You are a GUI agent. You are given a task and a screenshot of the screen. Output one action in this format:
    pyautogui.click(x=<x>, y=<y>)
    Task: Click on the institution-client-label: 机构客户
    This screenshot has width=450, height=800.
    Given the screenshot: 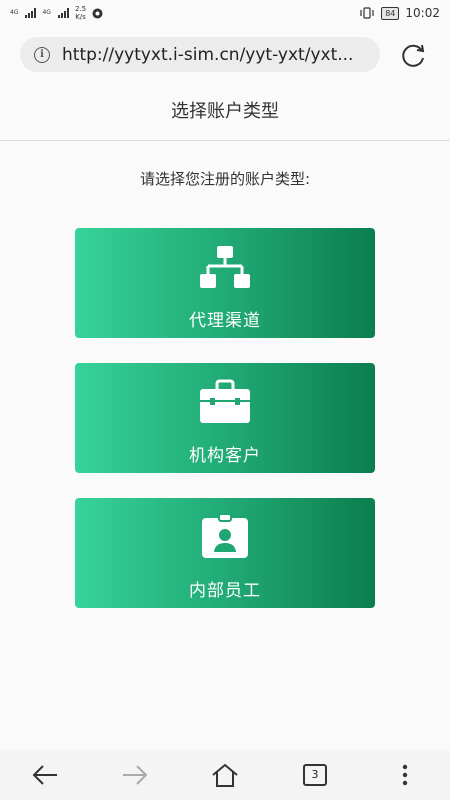 What is the action you would take?
    pyautogui.click(x=225, y=456)
    